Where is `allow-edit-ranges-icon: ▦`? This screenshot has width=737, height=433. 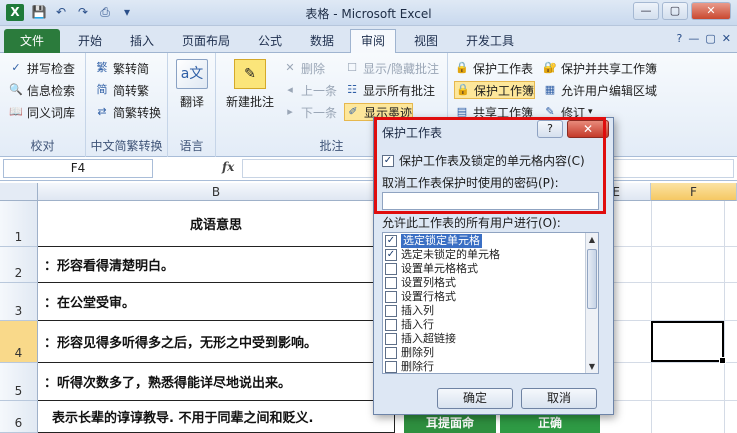
allow-edit-ranges-icon: ▦ is located at coordinates (550, 89).